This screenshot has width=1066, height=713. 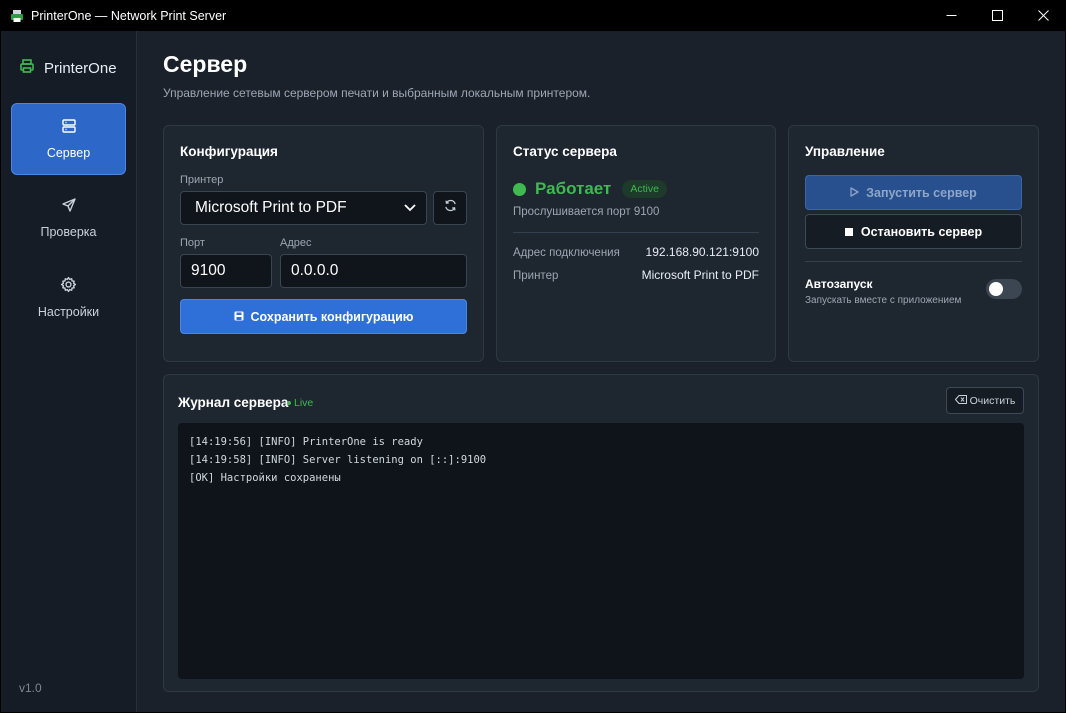 I want to click on stop-server-button: Остановить сервер, so click(x=913, y=231).